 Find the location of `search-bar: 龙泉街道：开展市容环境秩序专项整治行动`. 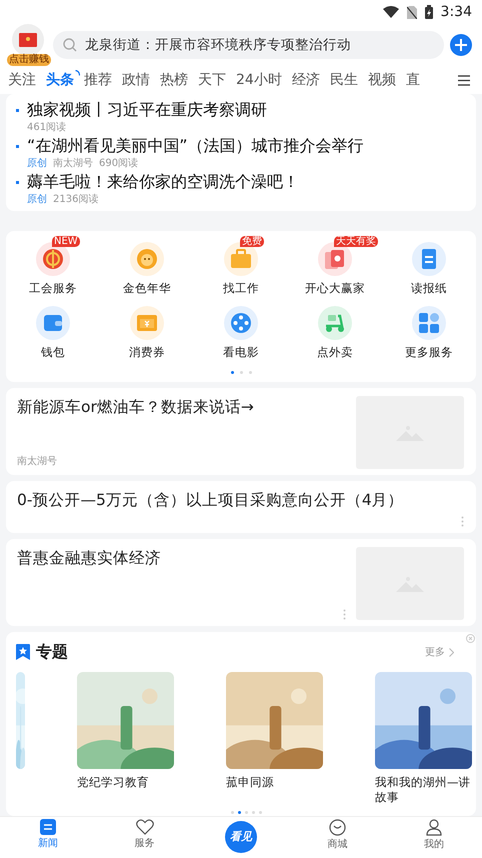

search-bar: 龙泉街道：开展市容环境秩序专项整治行动 is located at coordinates (248, 45).